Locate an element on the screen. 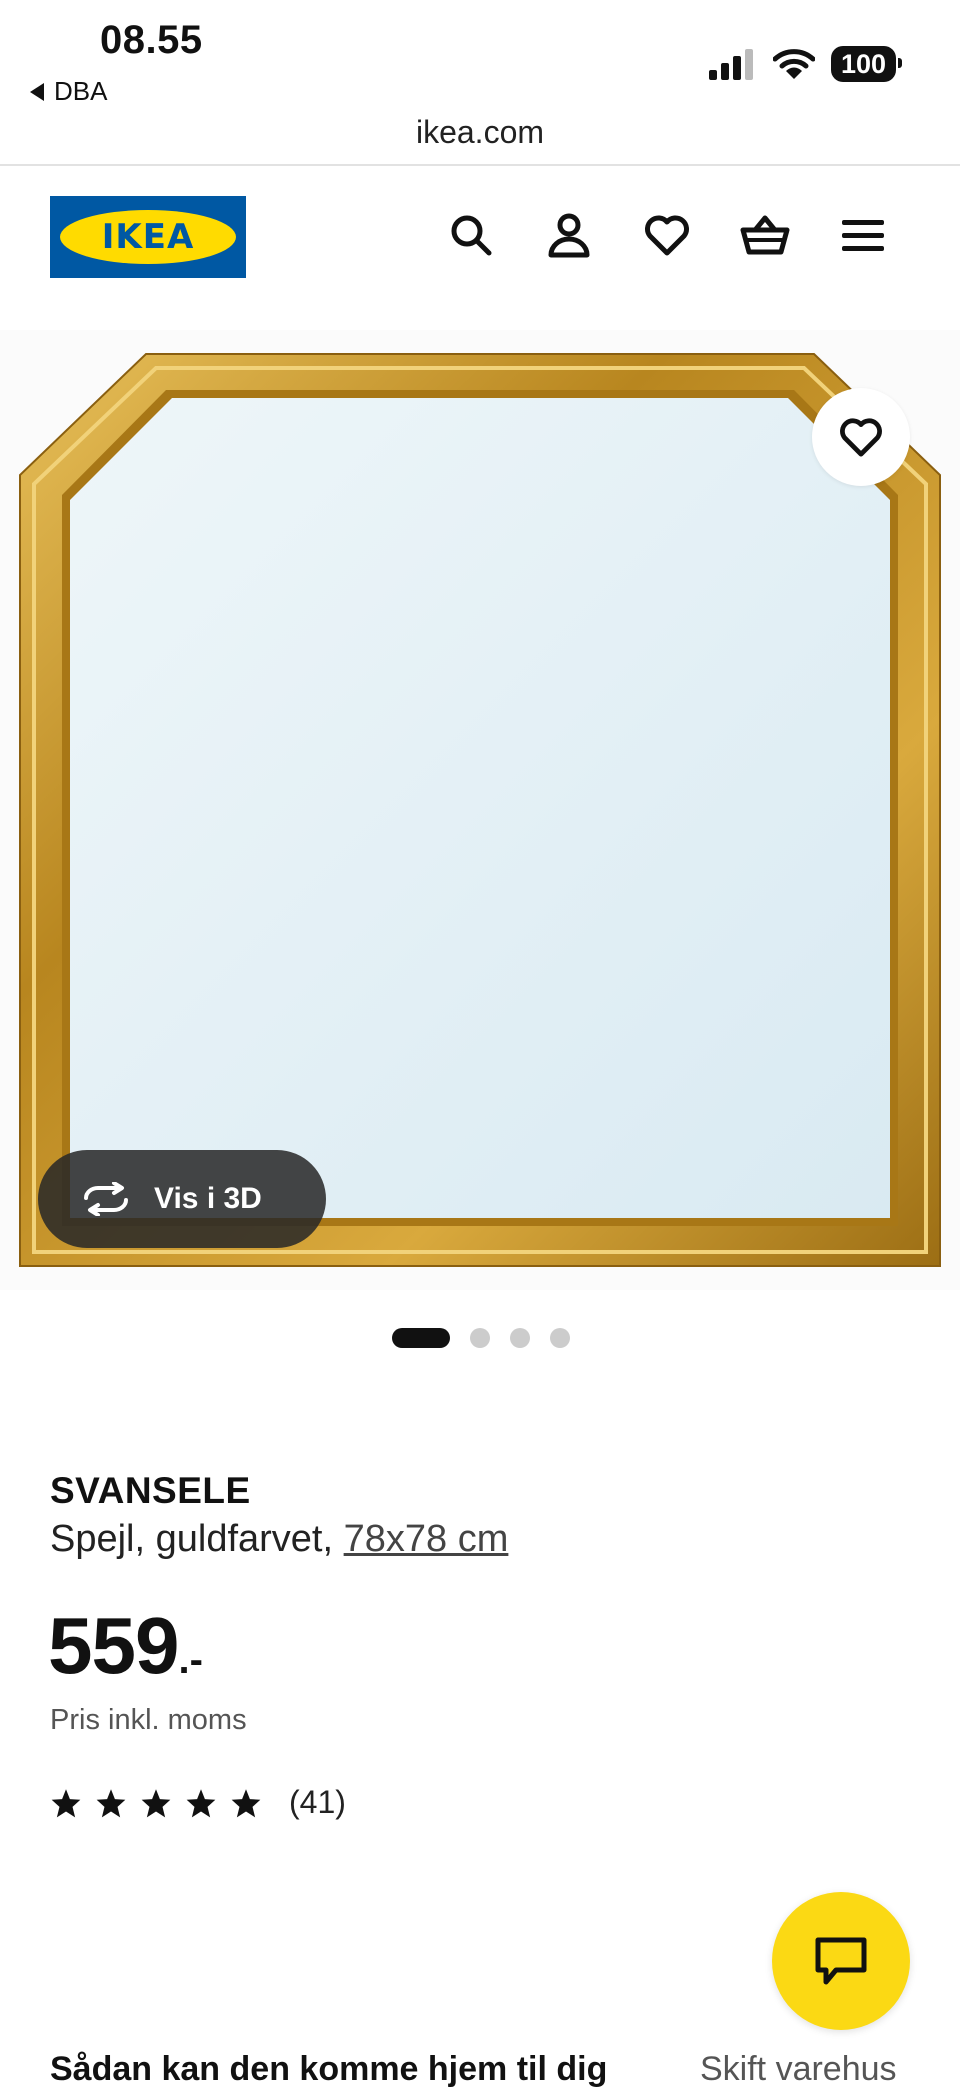 The image size is (960, 2089). menu-icon is located at coordinates (863, 235).